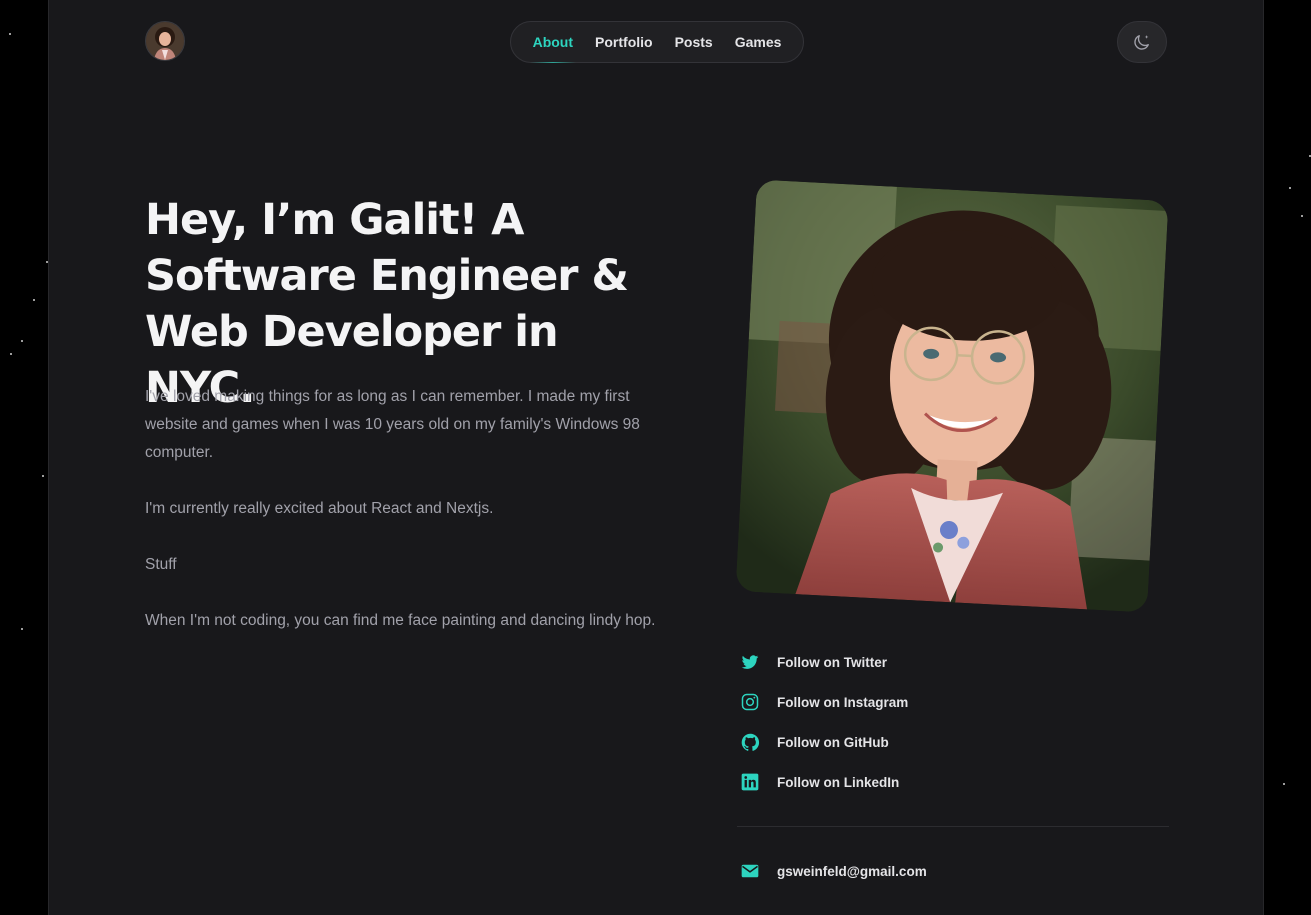 The image size is (1311, 915). What do you see at coordinates (832, 662) in the screenshot?
I see `social-link-label: Follow on Twitter` at bounding box center [832, 662].